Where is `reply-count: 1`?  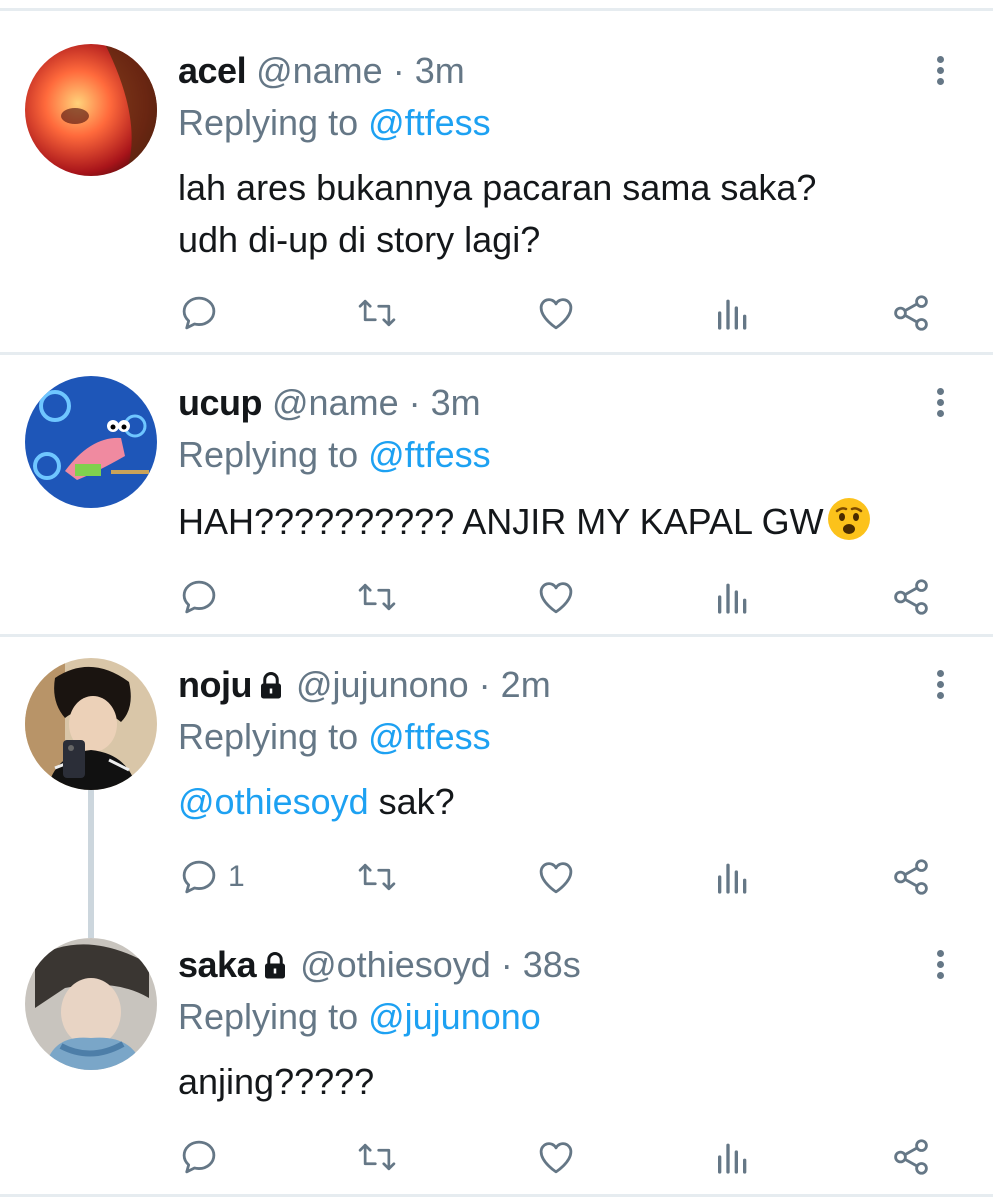
reply-count: 1 is located at coordinates (236, 876).